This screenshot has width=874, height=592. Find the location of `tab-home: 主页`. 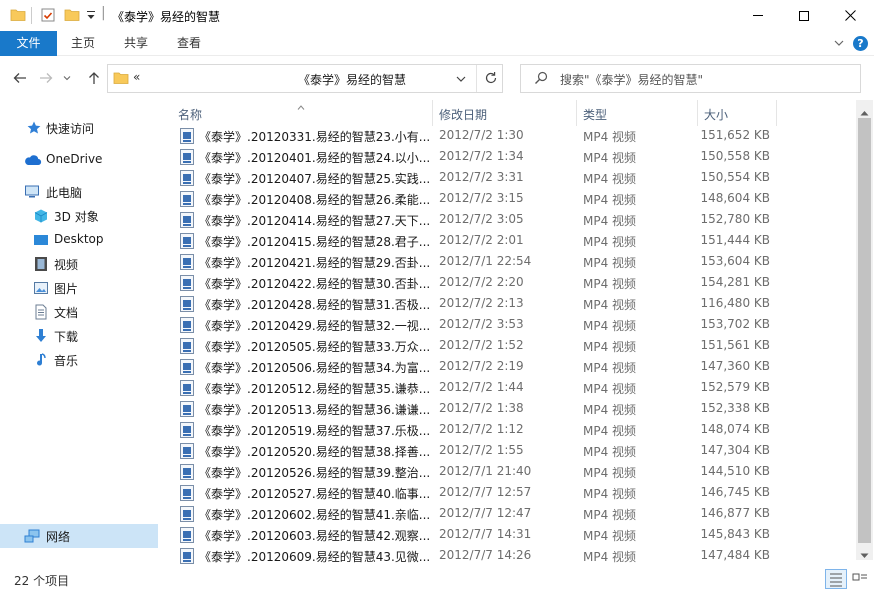

tab-home: 主页 is located at coordinates (83, 43).